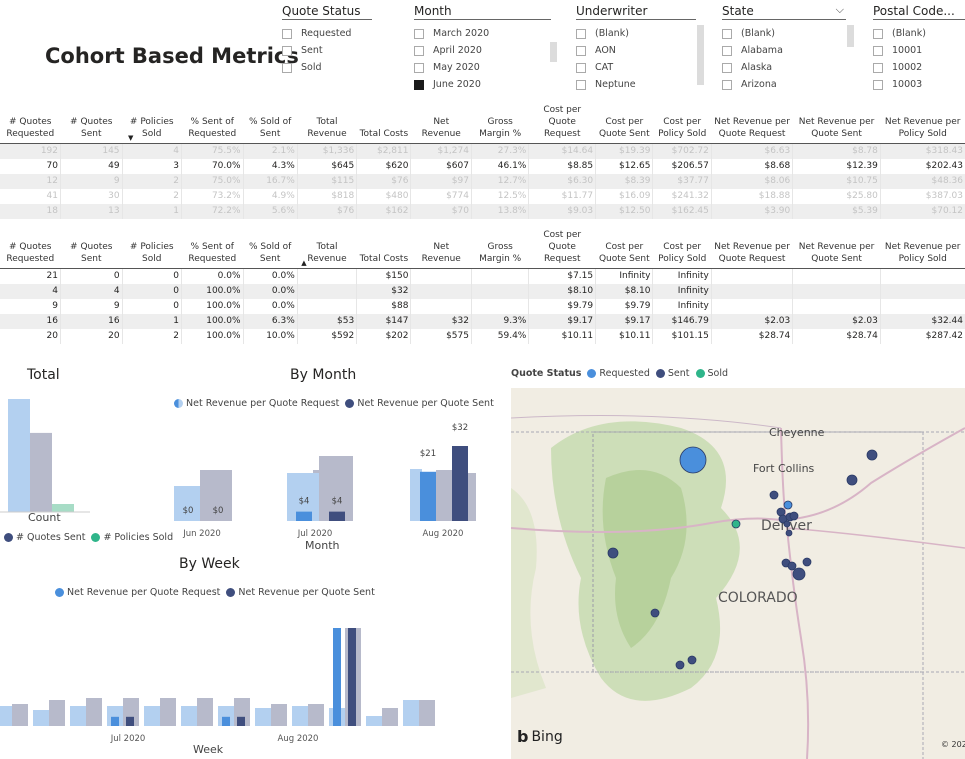 This screenshot has width=965, height=759. I want to click on table-row: 4 4 0 100.0% 0.0% $32 $8.10 $8.10 Infinity, so click(482, 291).